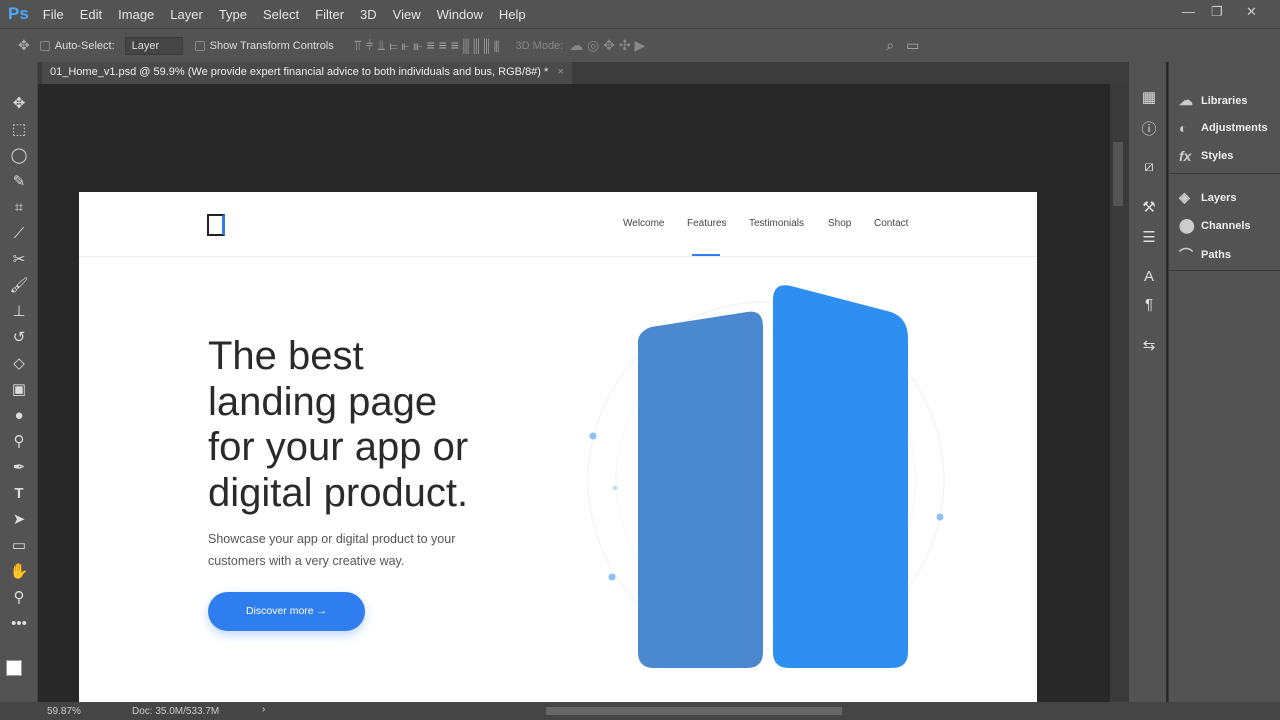  Describe the element at coordinates (19, 260) in the screenshot. I see `healing-icon: ✂` at that location.